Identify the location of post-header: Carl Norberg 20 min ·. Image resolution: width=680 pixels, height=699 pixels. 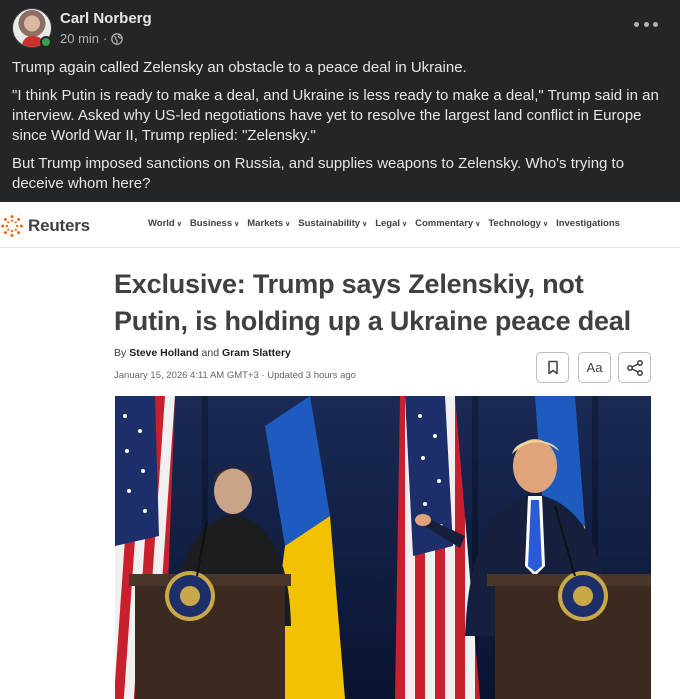
(340, 28).